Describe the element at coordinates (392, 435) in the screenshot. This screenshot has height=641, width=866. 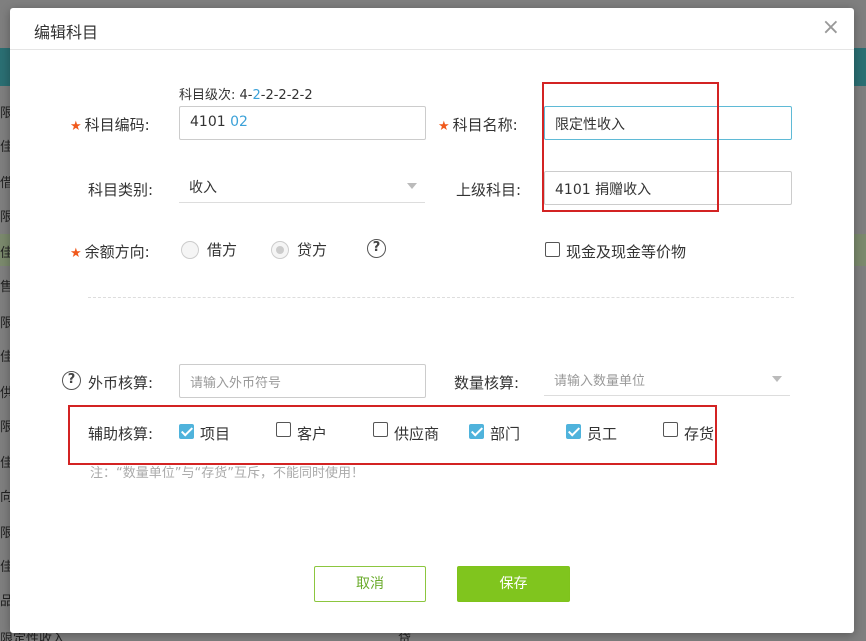
I see `highlight-box-aux` at that location.